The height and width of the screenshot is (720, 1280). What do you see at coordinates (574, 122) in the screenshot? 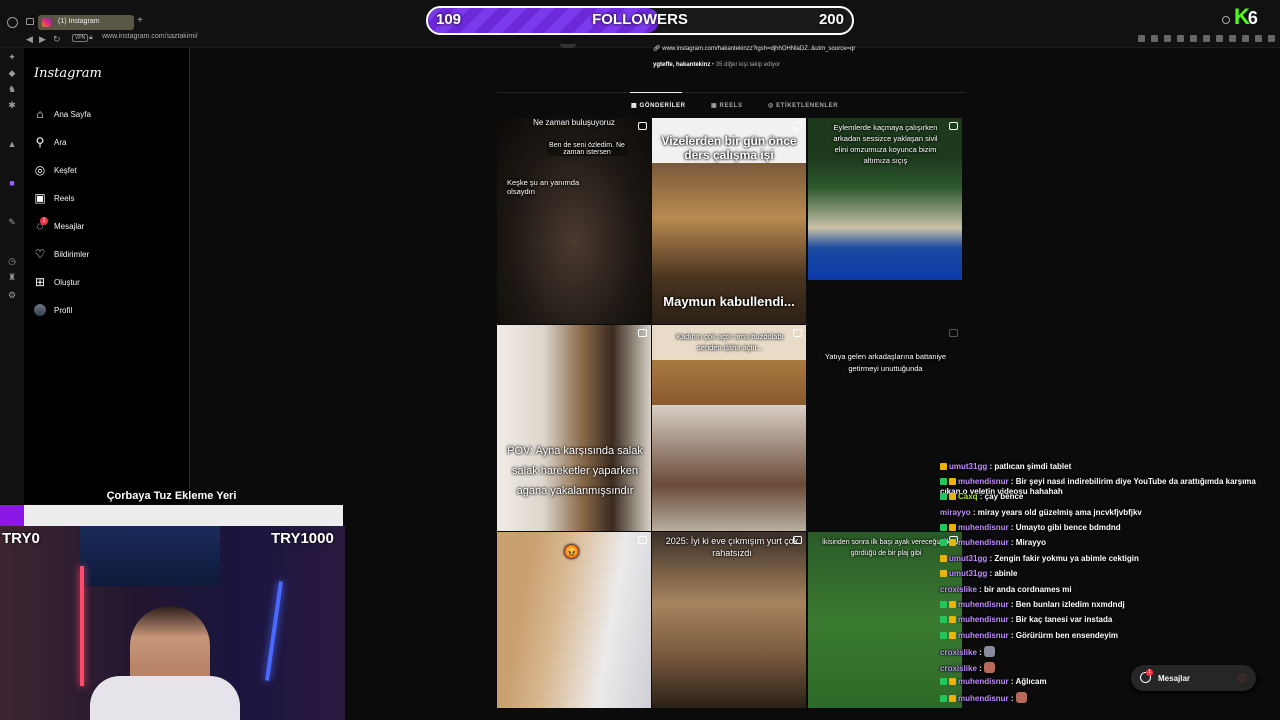
I see `post-caption: Ne zaman buluşuyoruz` at bounding box center [574, 122].